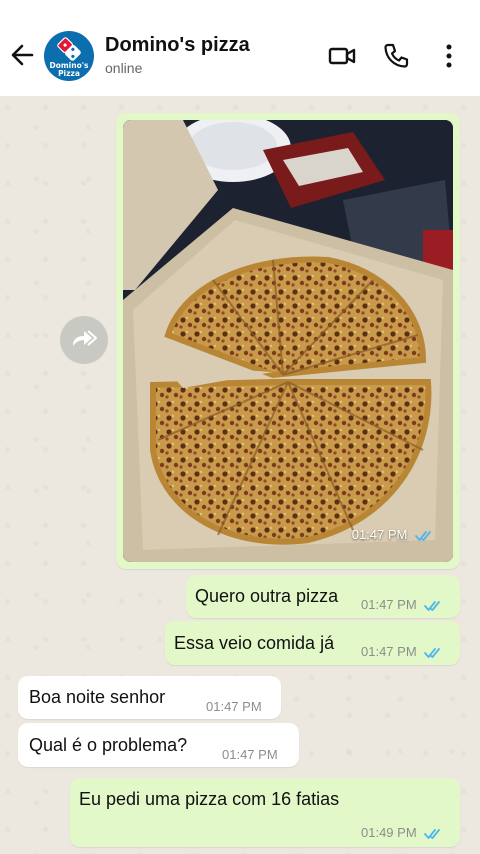  What do you see at coordinates (177, 45) in the screenshot?
I see `contact-name: Domino's pizza` at bounding box center [177, 45].